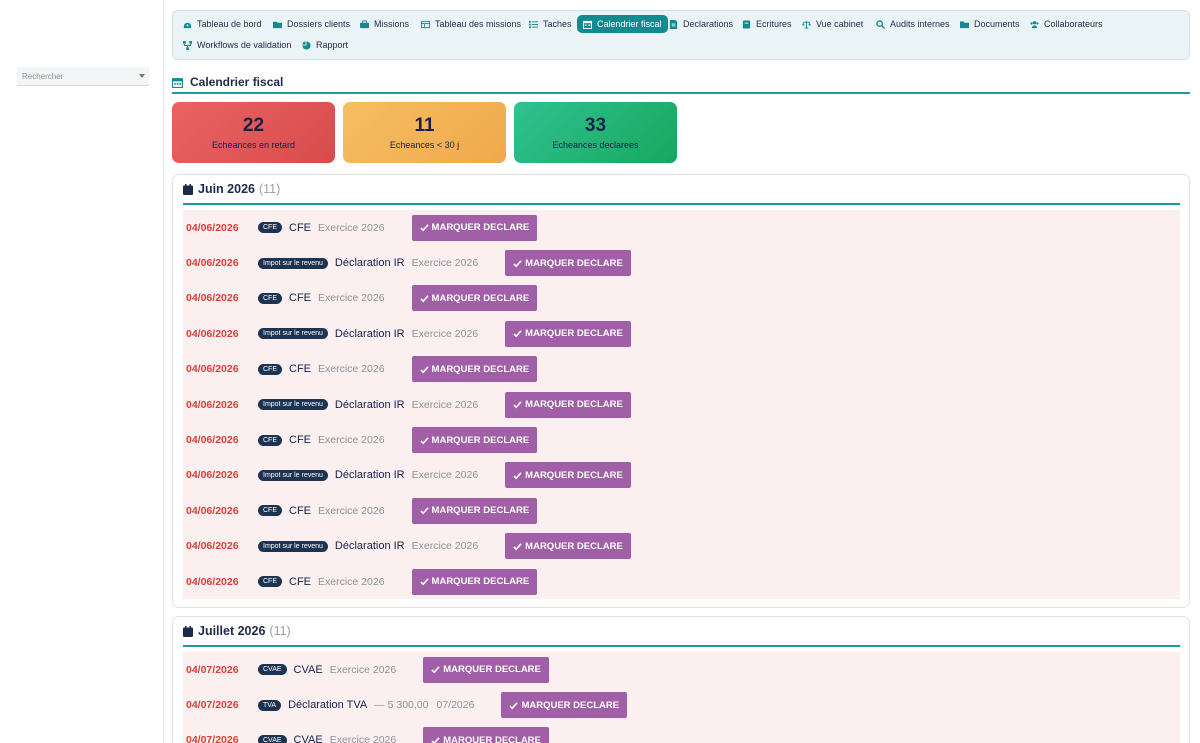 The width and height of the screenshot is (1200, 743). What do you see at coordinates (187, 25) in the screenshot?
I see `dashboard-icon` at bounding box center [187, 25].